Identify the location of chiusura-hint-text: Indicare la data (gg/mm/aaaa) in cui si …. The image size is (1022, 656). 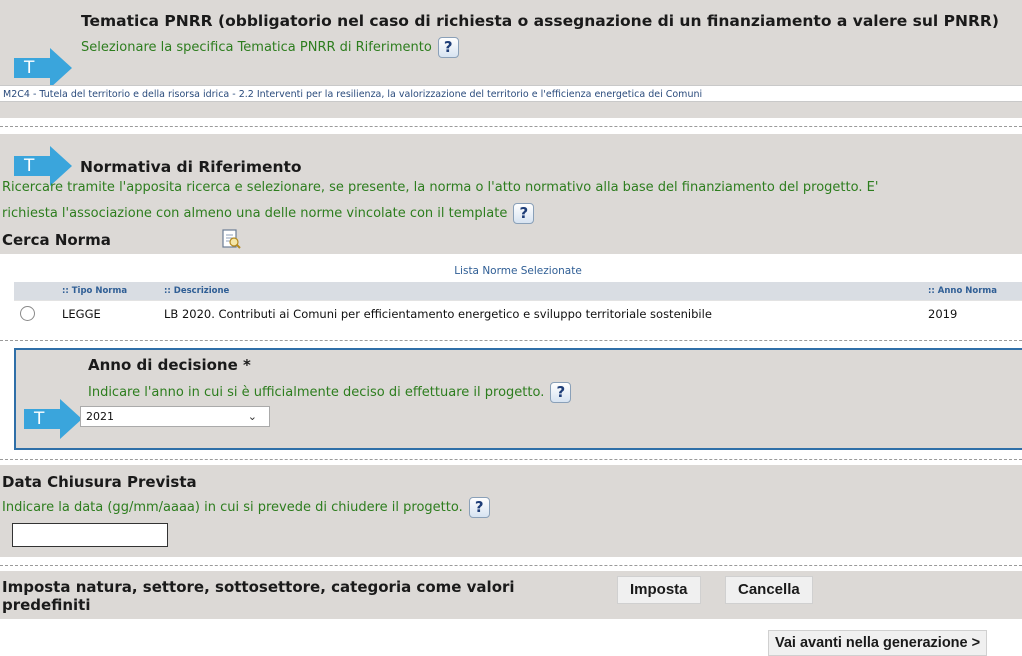
(232, 507).